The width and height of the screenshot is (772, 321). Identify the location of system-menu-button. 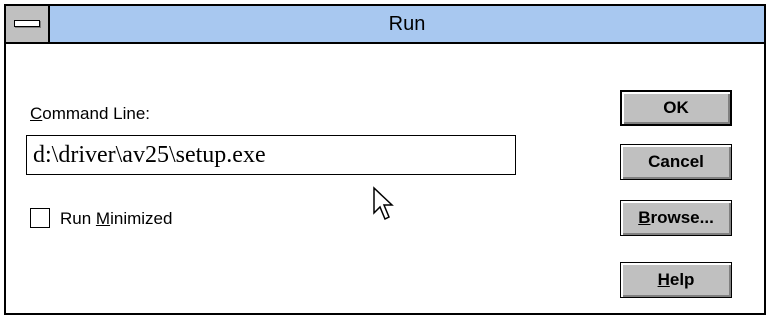
(28, 24).